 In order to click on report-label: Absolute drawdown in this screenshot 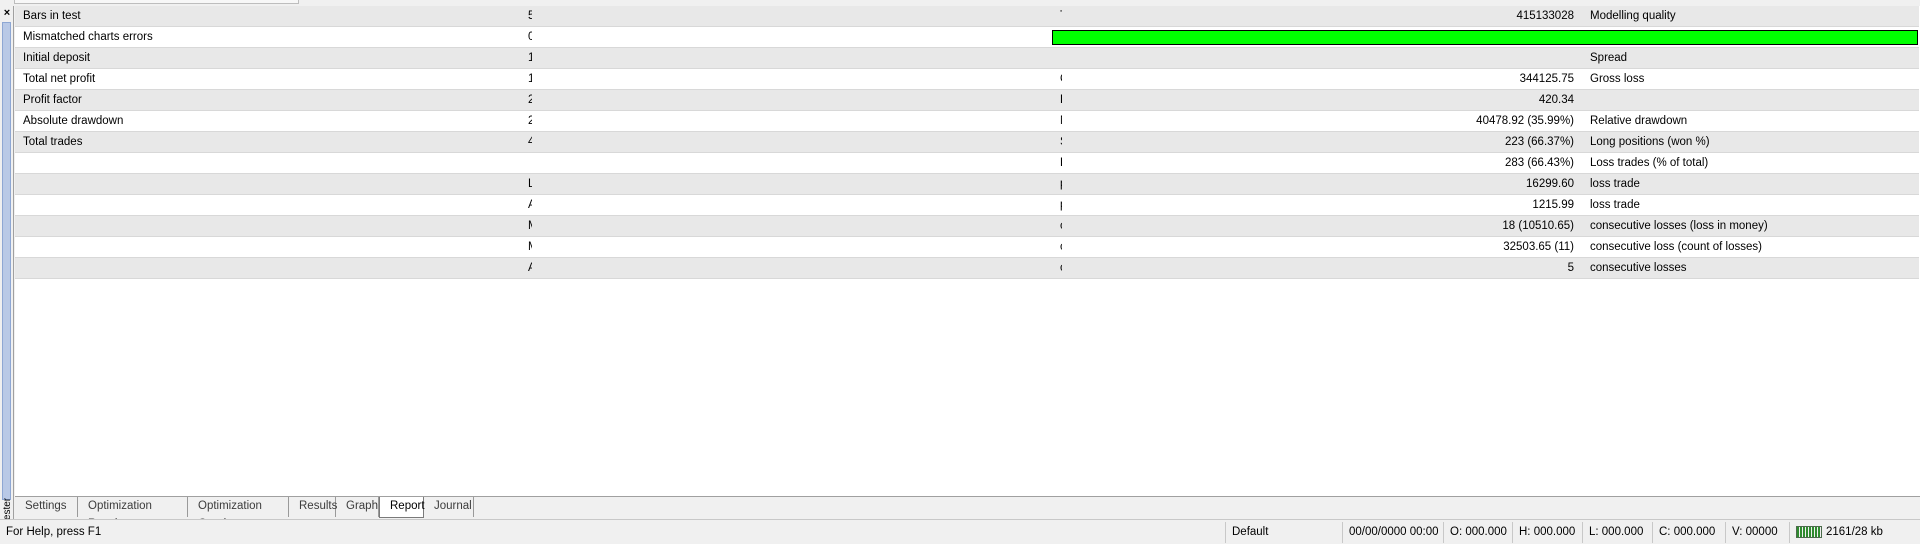, I will do `click(267, 121)`.